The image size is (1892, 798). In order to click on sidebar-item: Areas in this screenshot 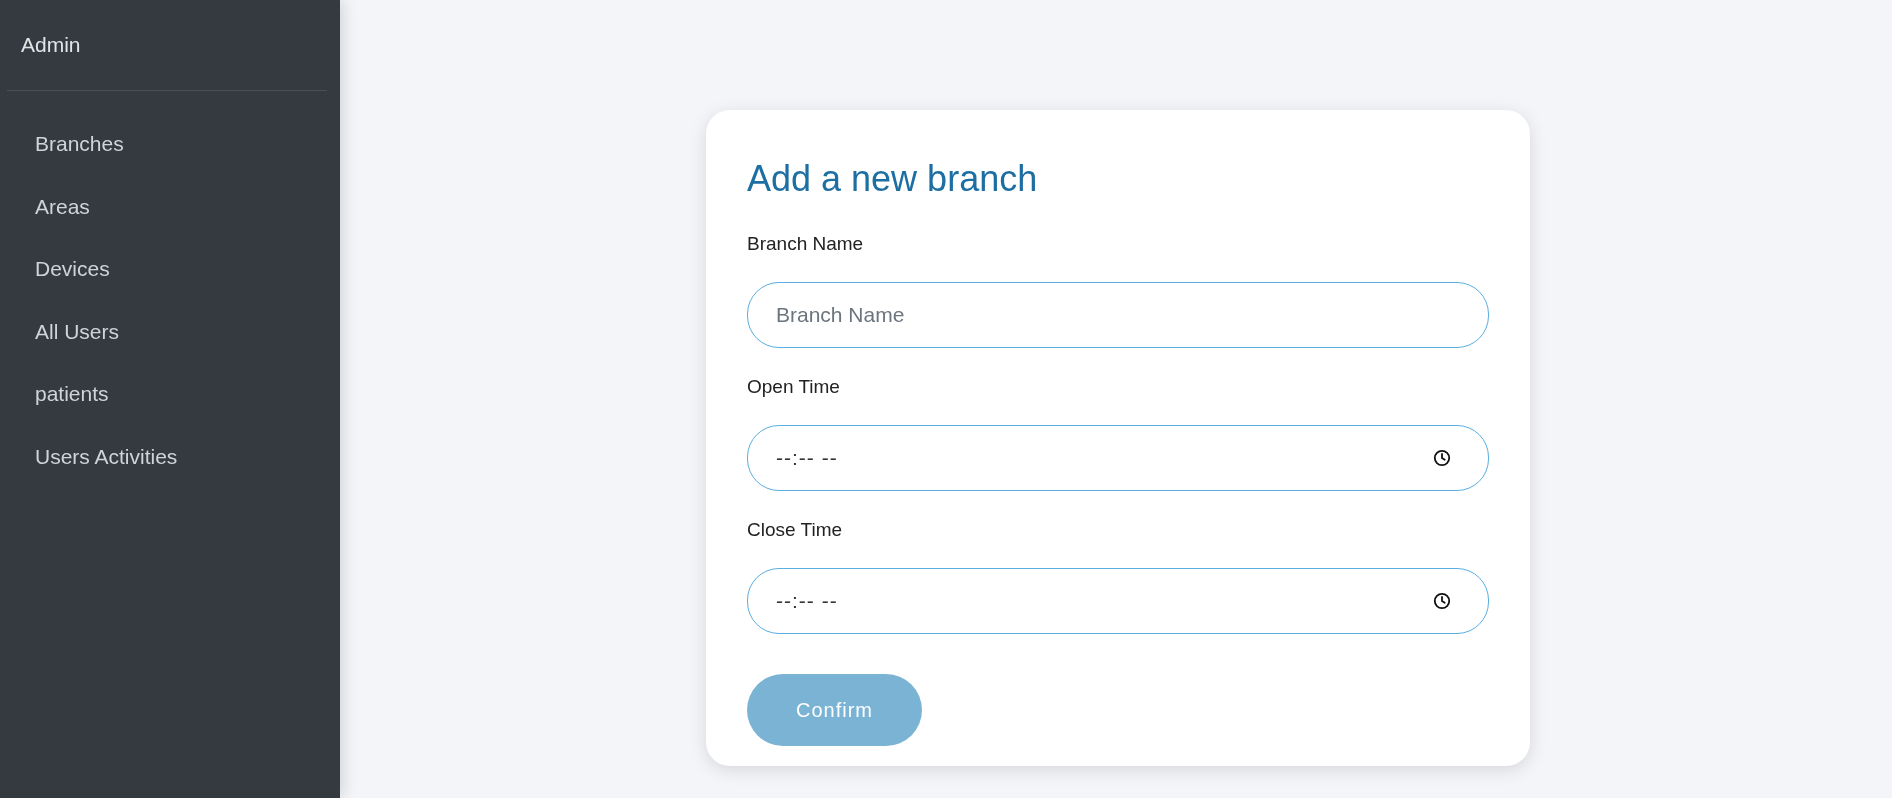, I will do `click(170, 206)`.